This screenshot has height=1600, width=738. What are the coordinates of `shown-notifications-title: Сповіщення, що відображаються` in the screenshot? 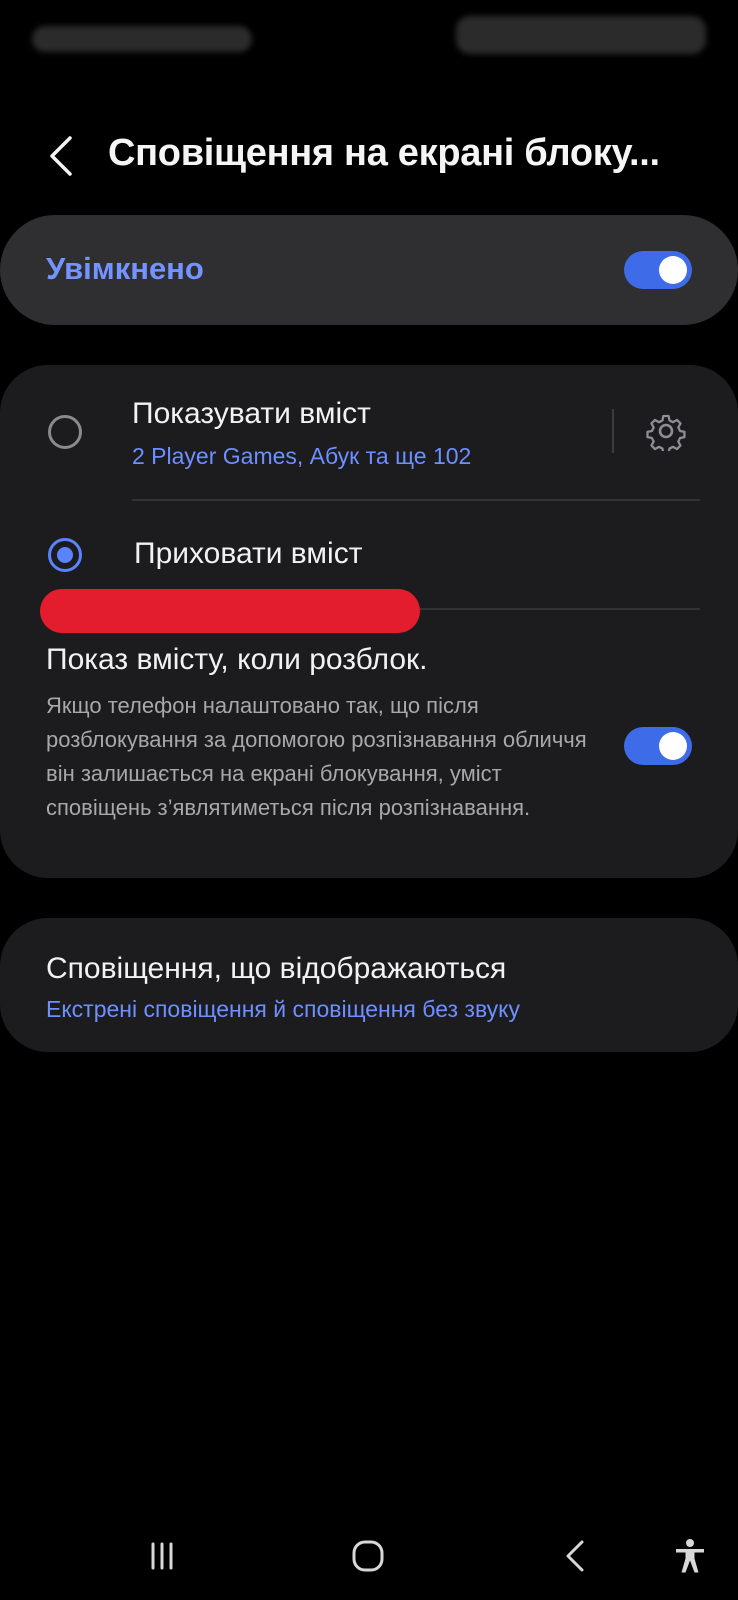 It's located at (276, 968).